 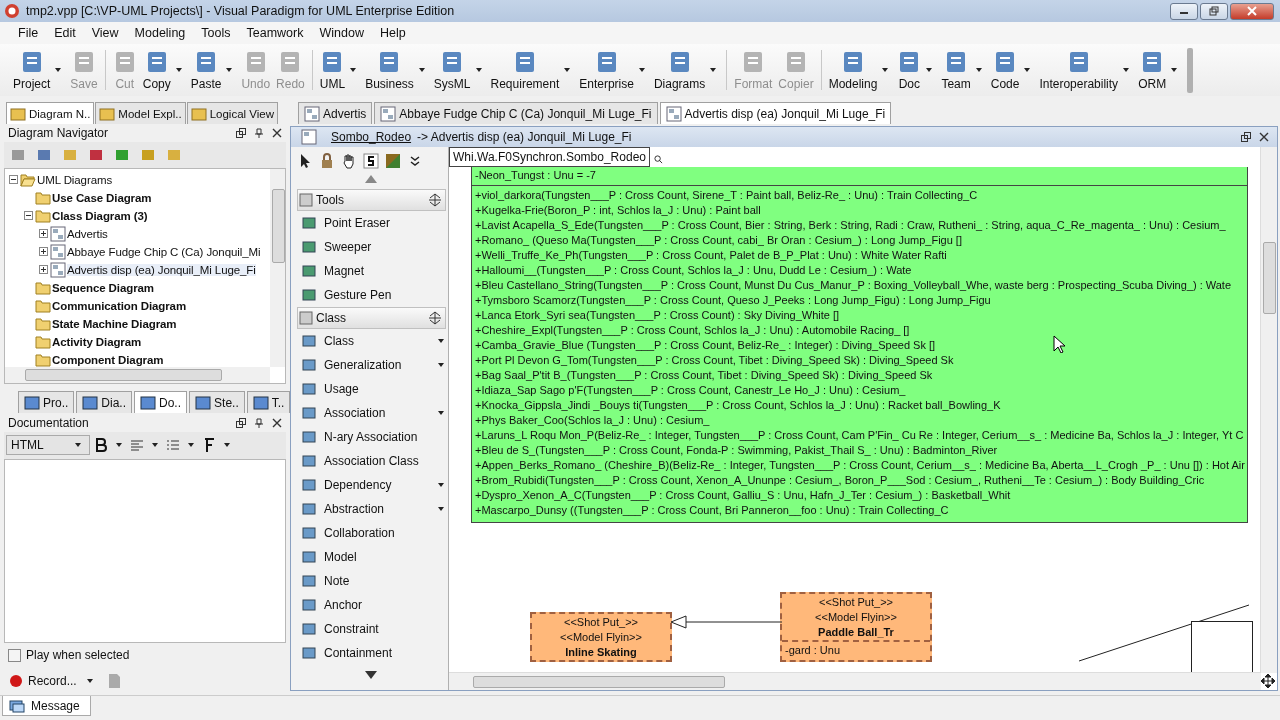 What do you see at coordinates (161, 402) in the screenshot?
I see `panel-tab: Do..` at bounding box center [161, 402].